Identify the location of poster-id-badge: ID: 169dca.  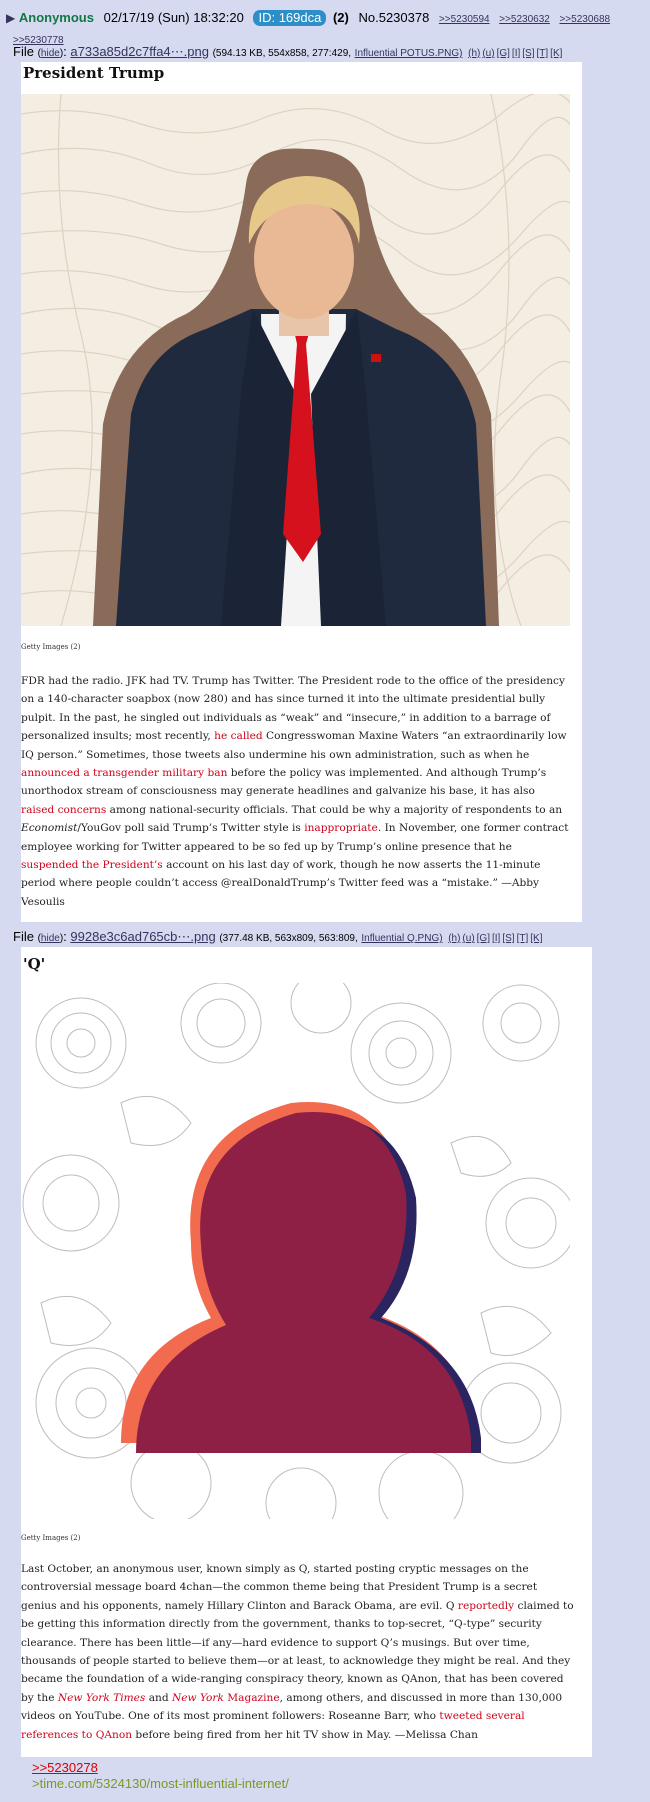
(290, 18).